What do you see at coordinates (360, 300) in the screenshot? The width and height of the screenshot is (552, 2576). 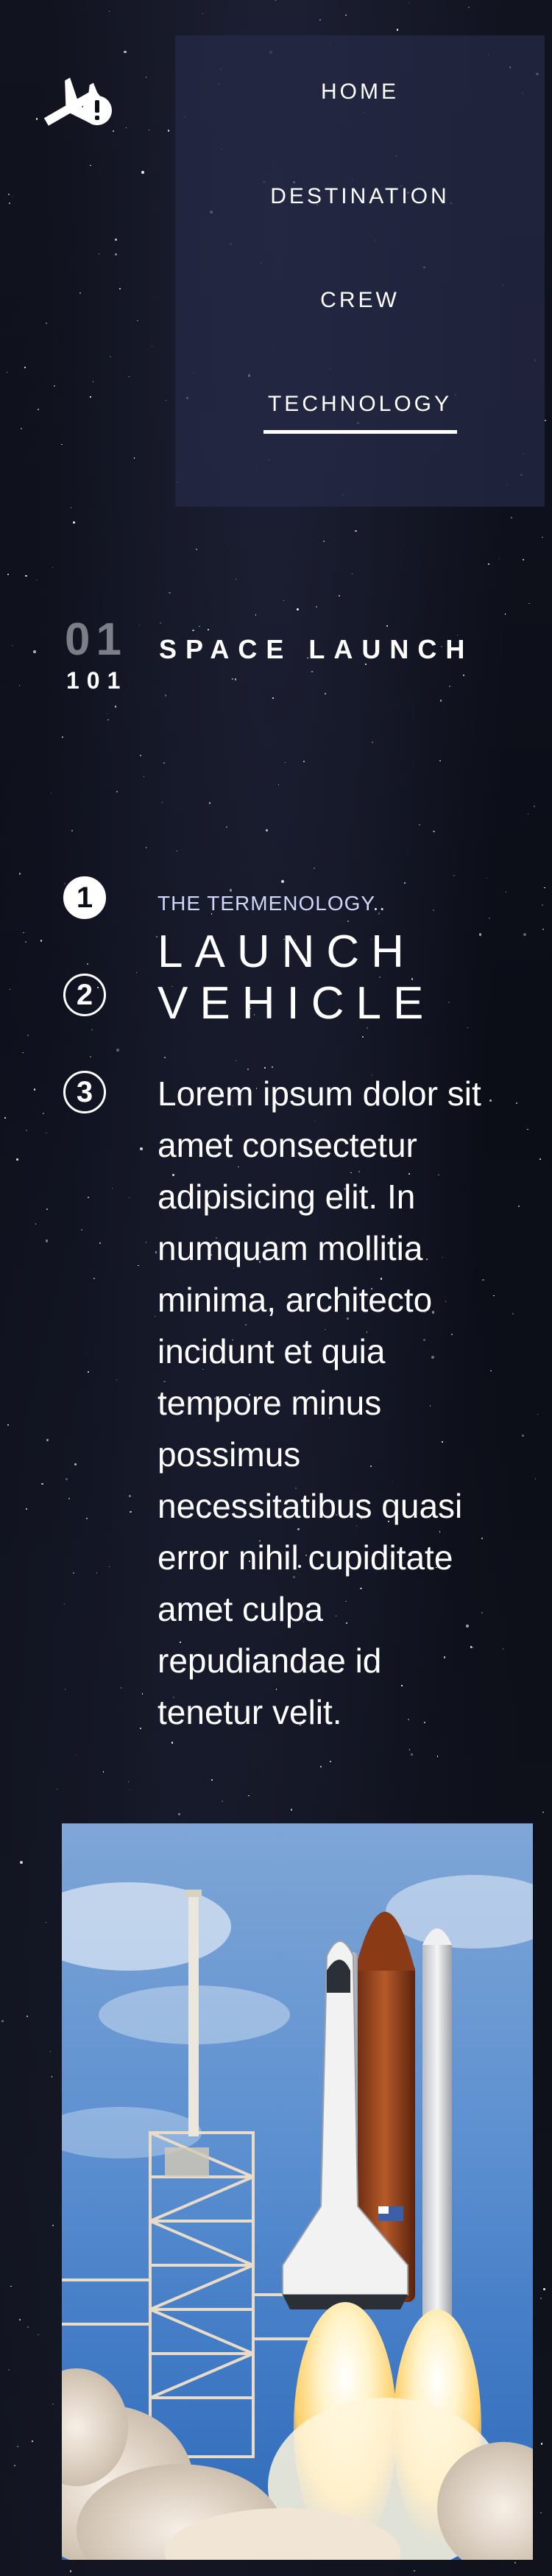 I see `nav-item-crew: CREW` at bounding box center [360, 300].